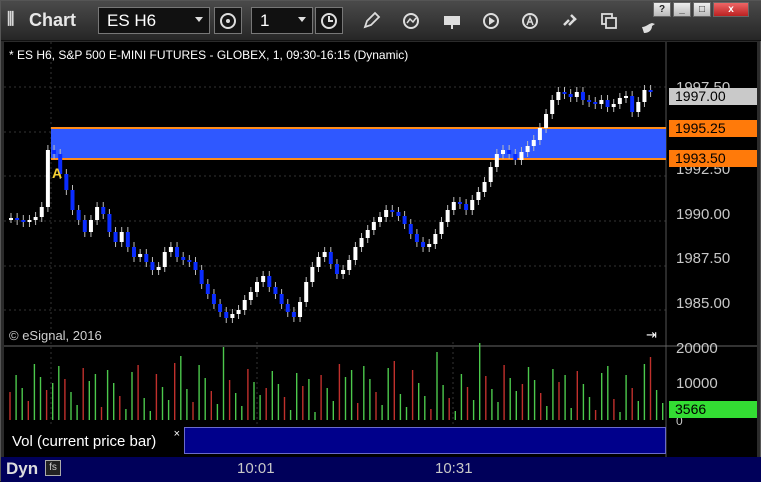  I want to click on last-price-label: 1997.00, so click(713, 96).